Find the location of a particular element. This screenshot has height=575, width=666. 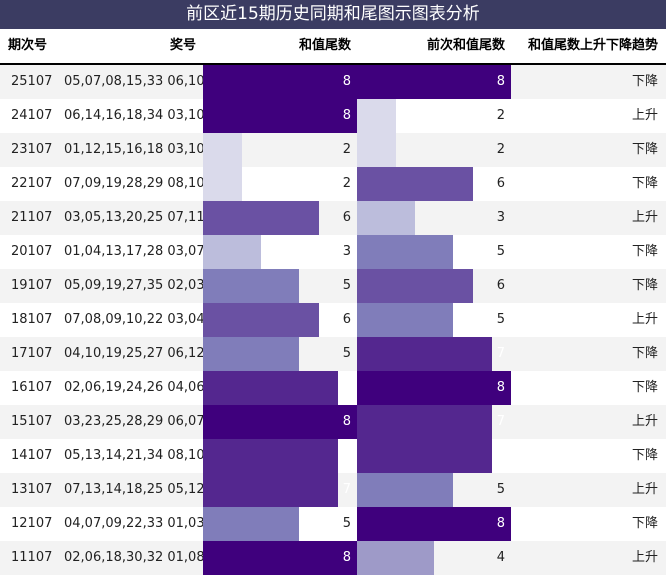

tail-value-label: 3 is located at coordinates (346, 251).